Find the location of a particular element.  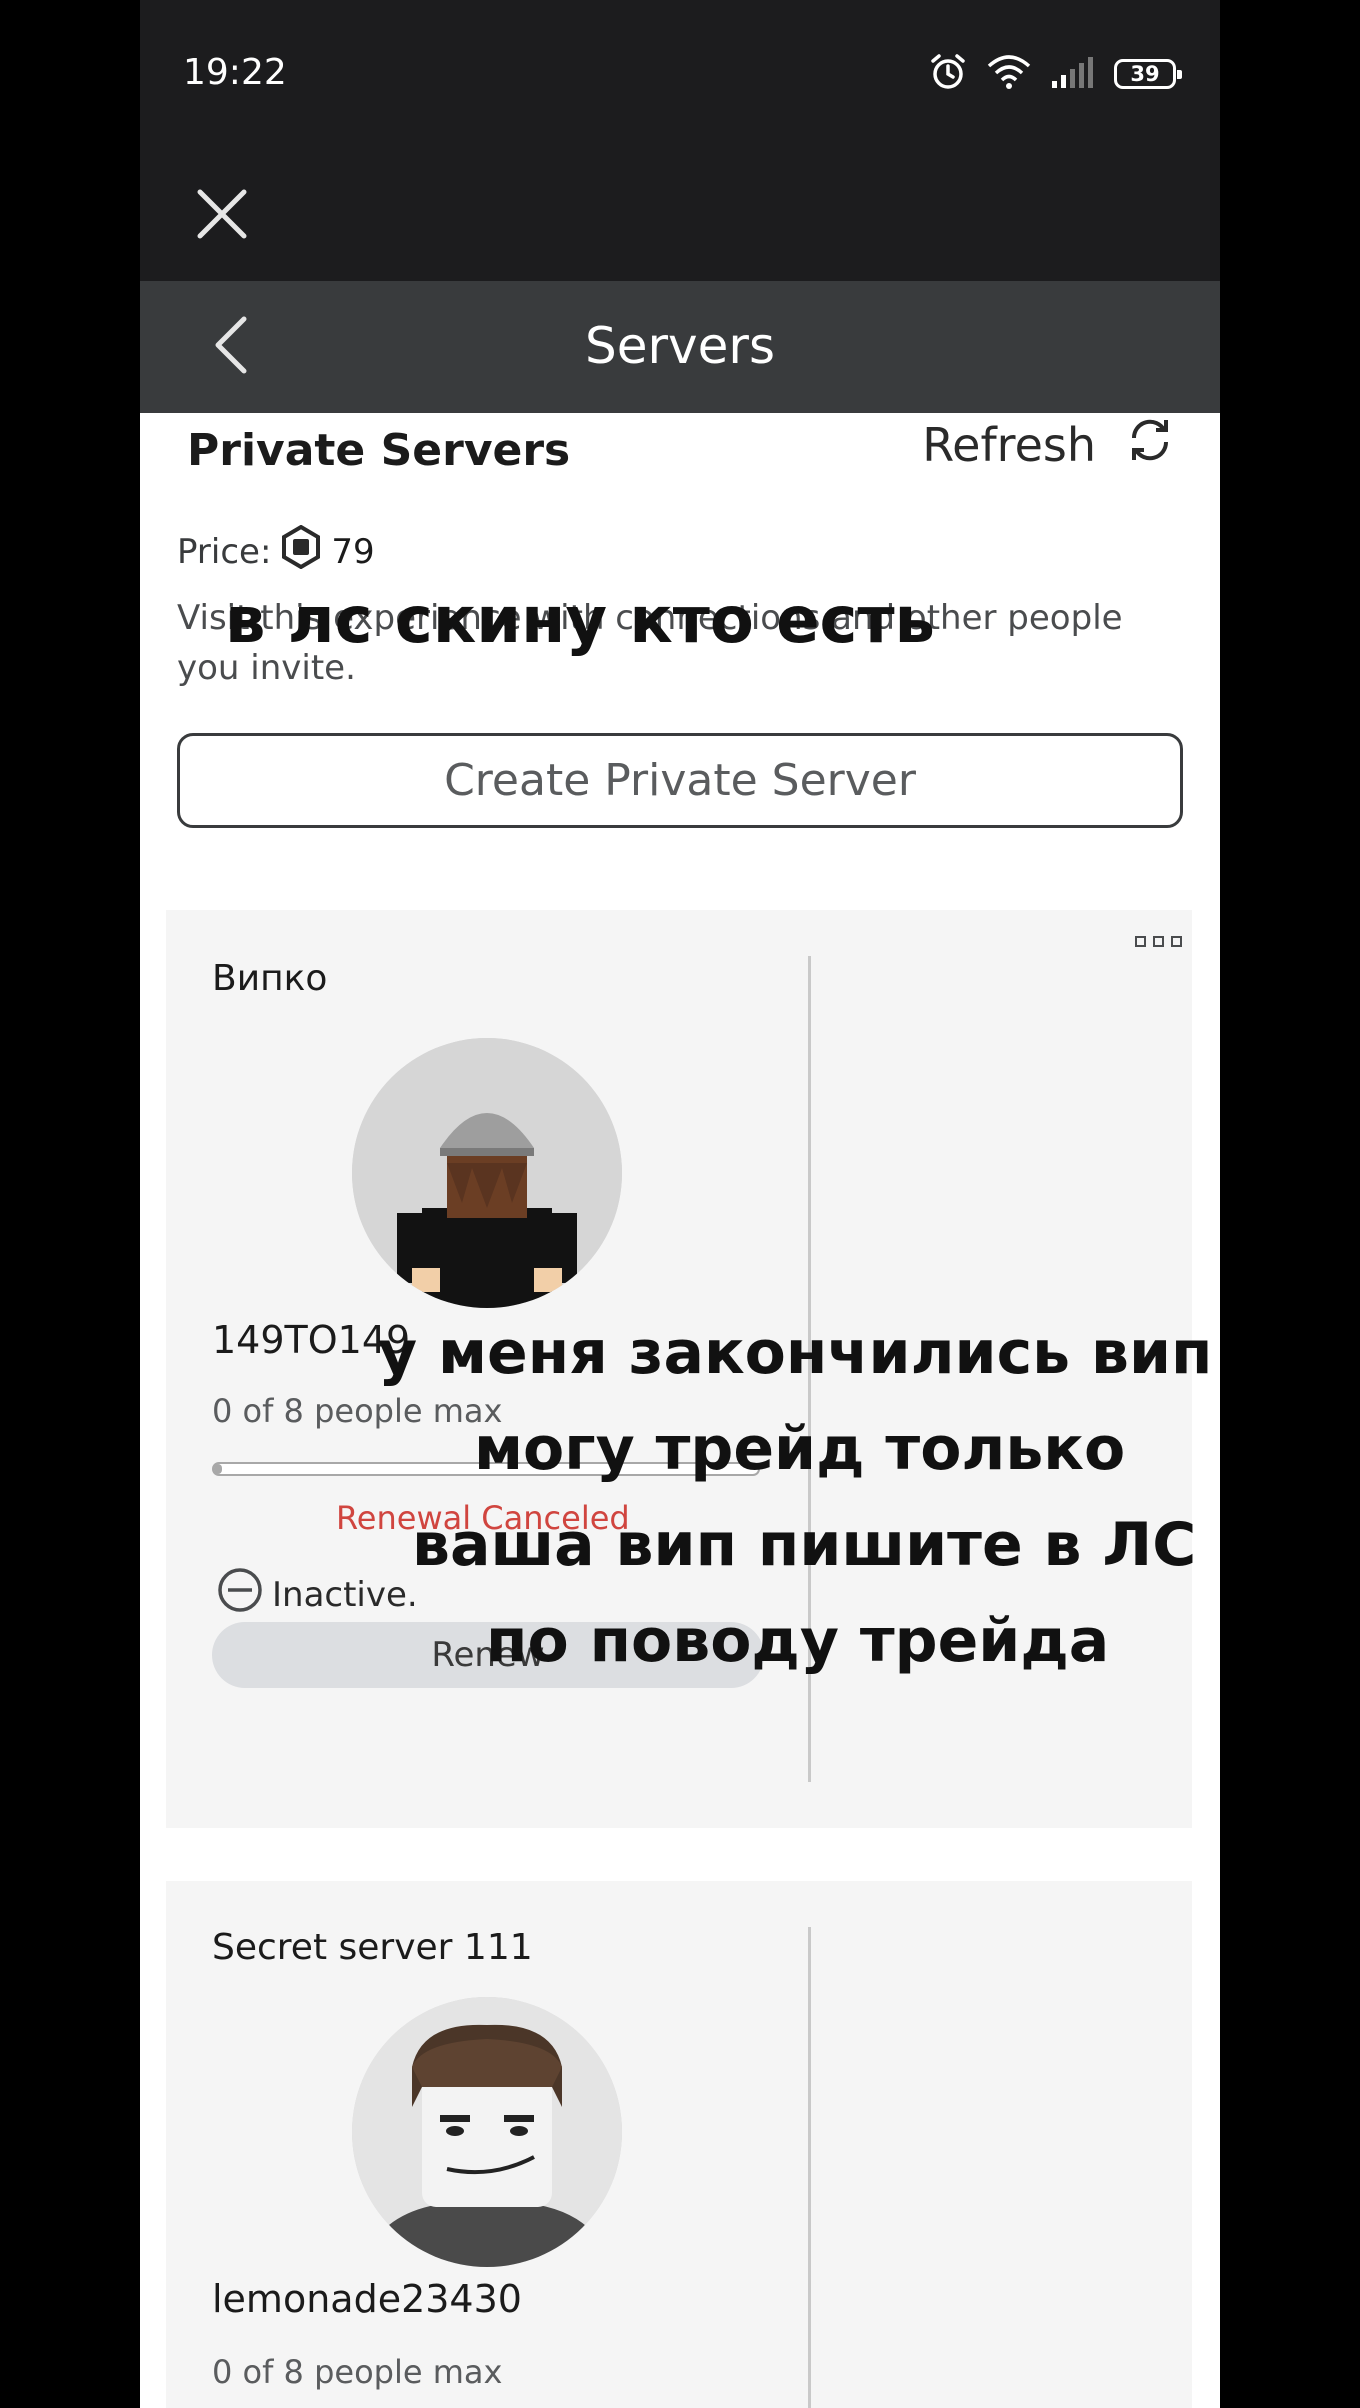

server-state-label: Inactive. is located at coordinates (345, 1594).